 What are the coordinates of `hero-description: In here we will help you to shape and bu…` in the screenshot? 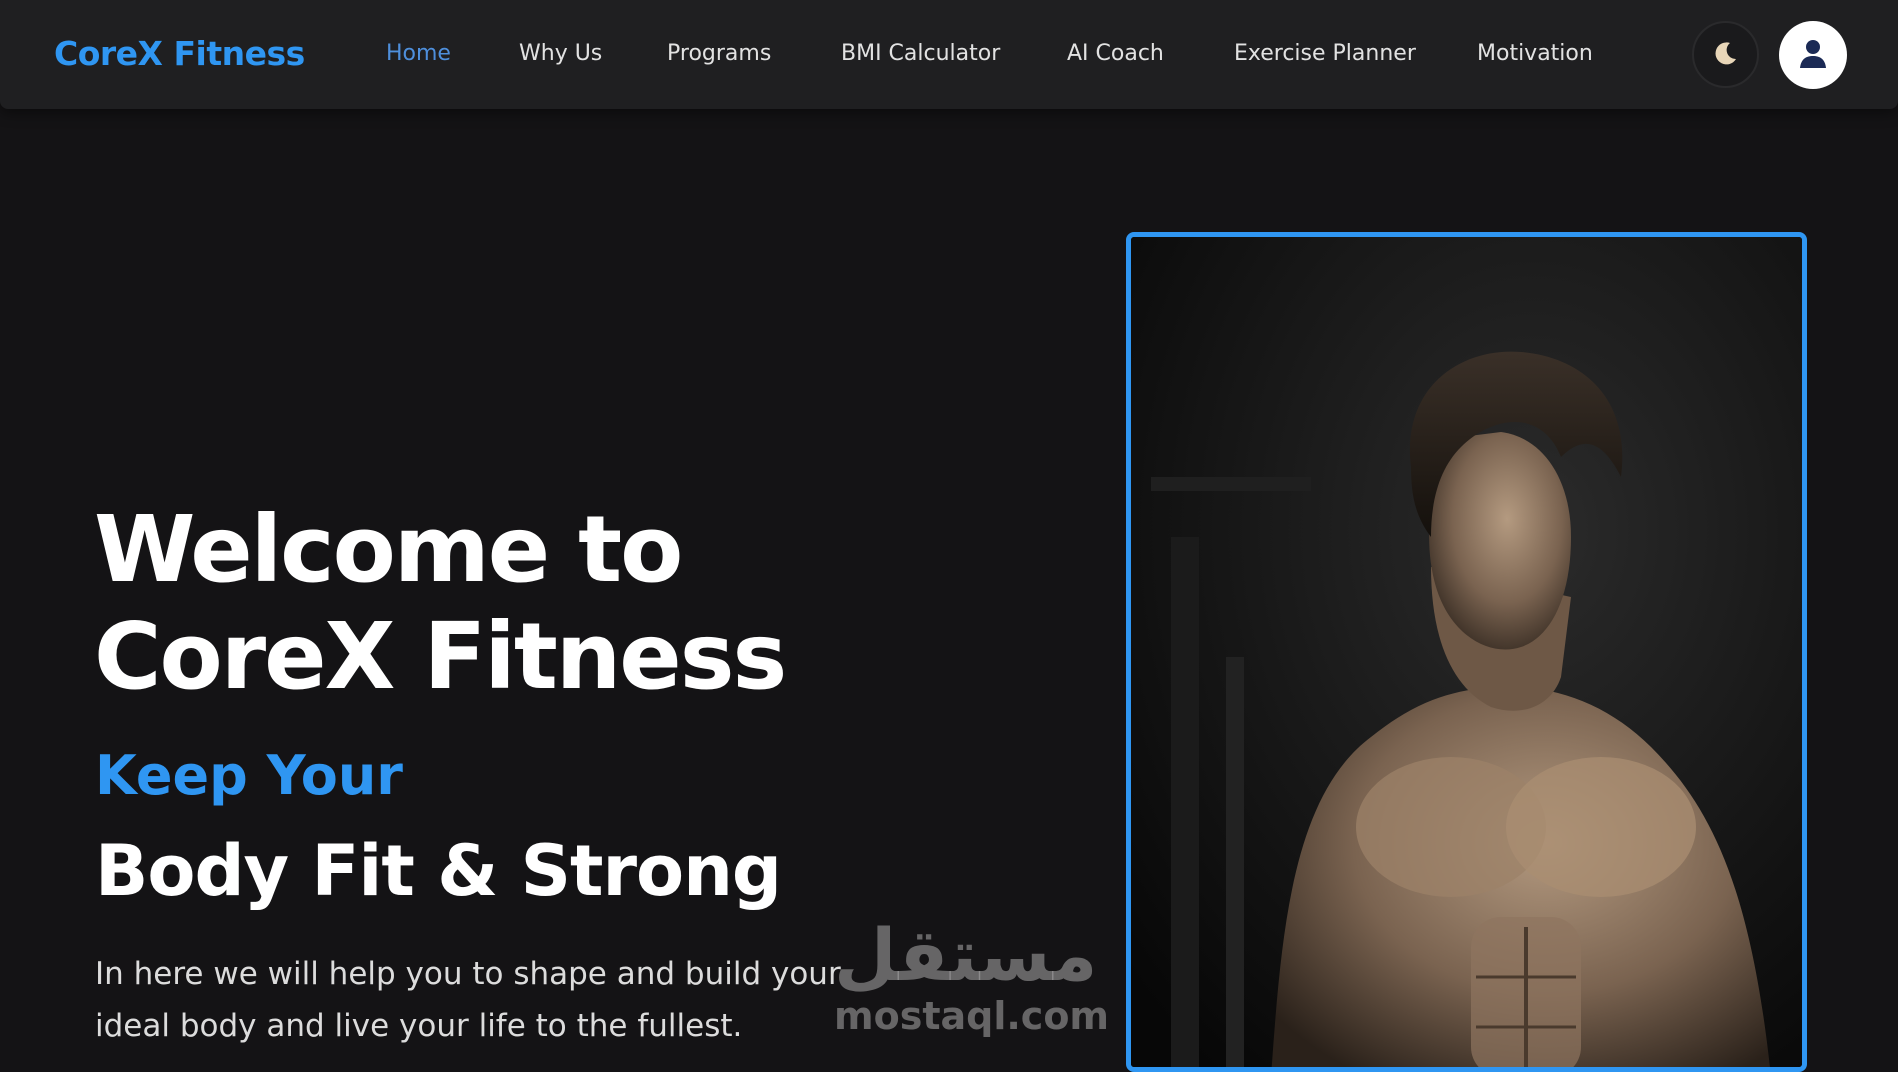 It's located at (468, 1000).